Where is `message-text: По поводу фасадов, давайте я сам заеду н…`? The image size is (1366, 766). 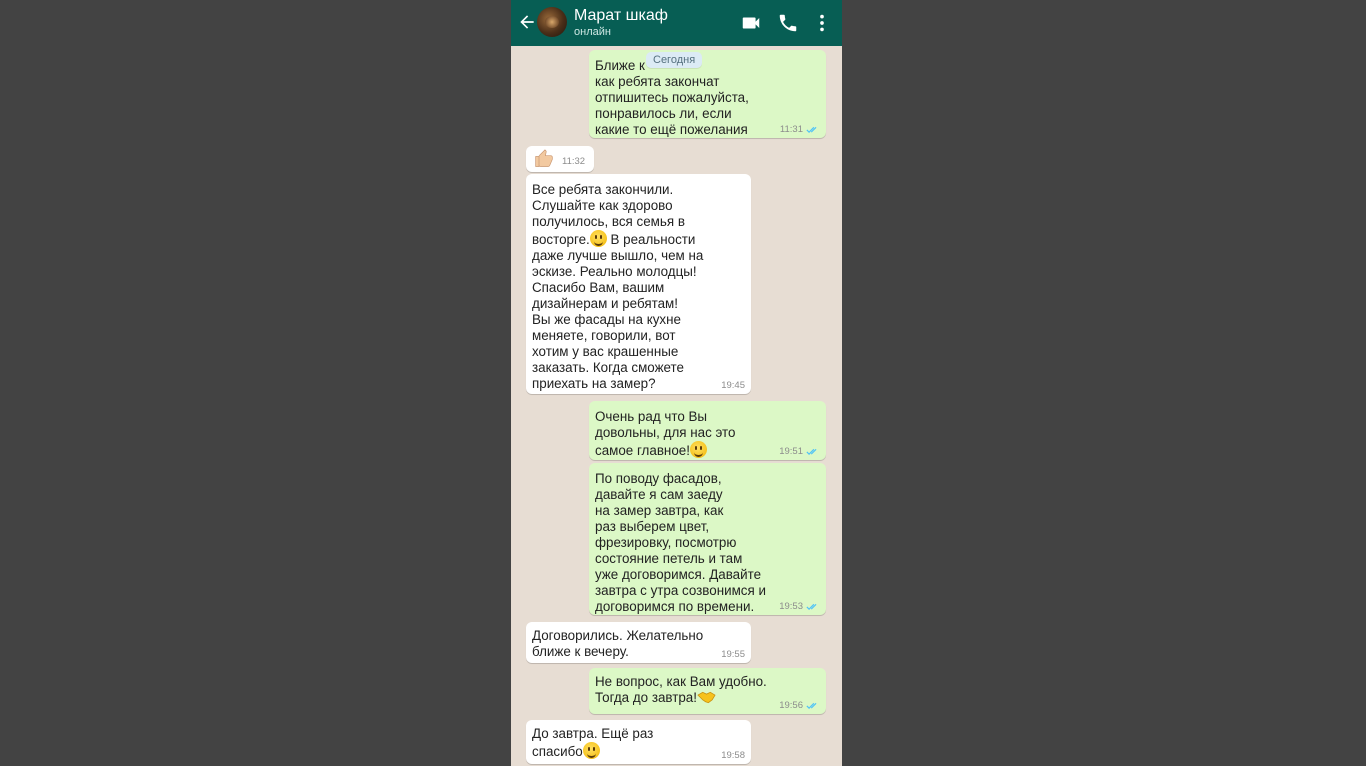 message-text: По поводу фасадов, давайте я сам заеду н… is located at coordinates (680, 542).